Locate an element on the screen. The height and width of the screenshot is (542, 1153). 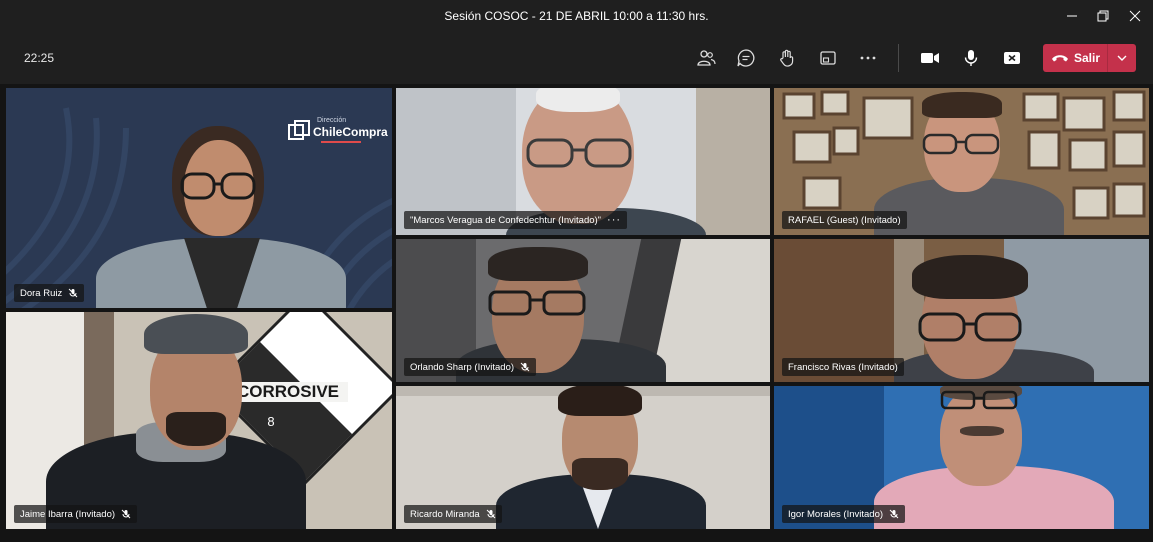
leave-main-action: Salir is located at coordinates (1075, 58).